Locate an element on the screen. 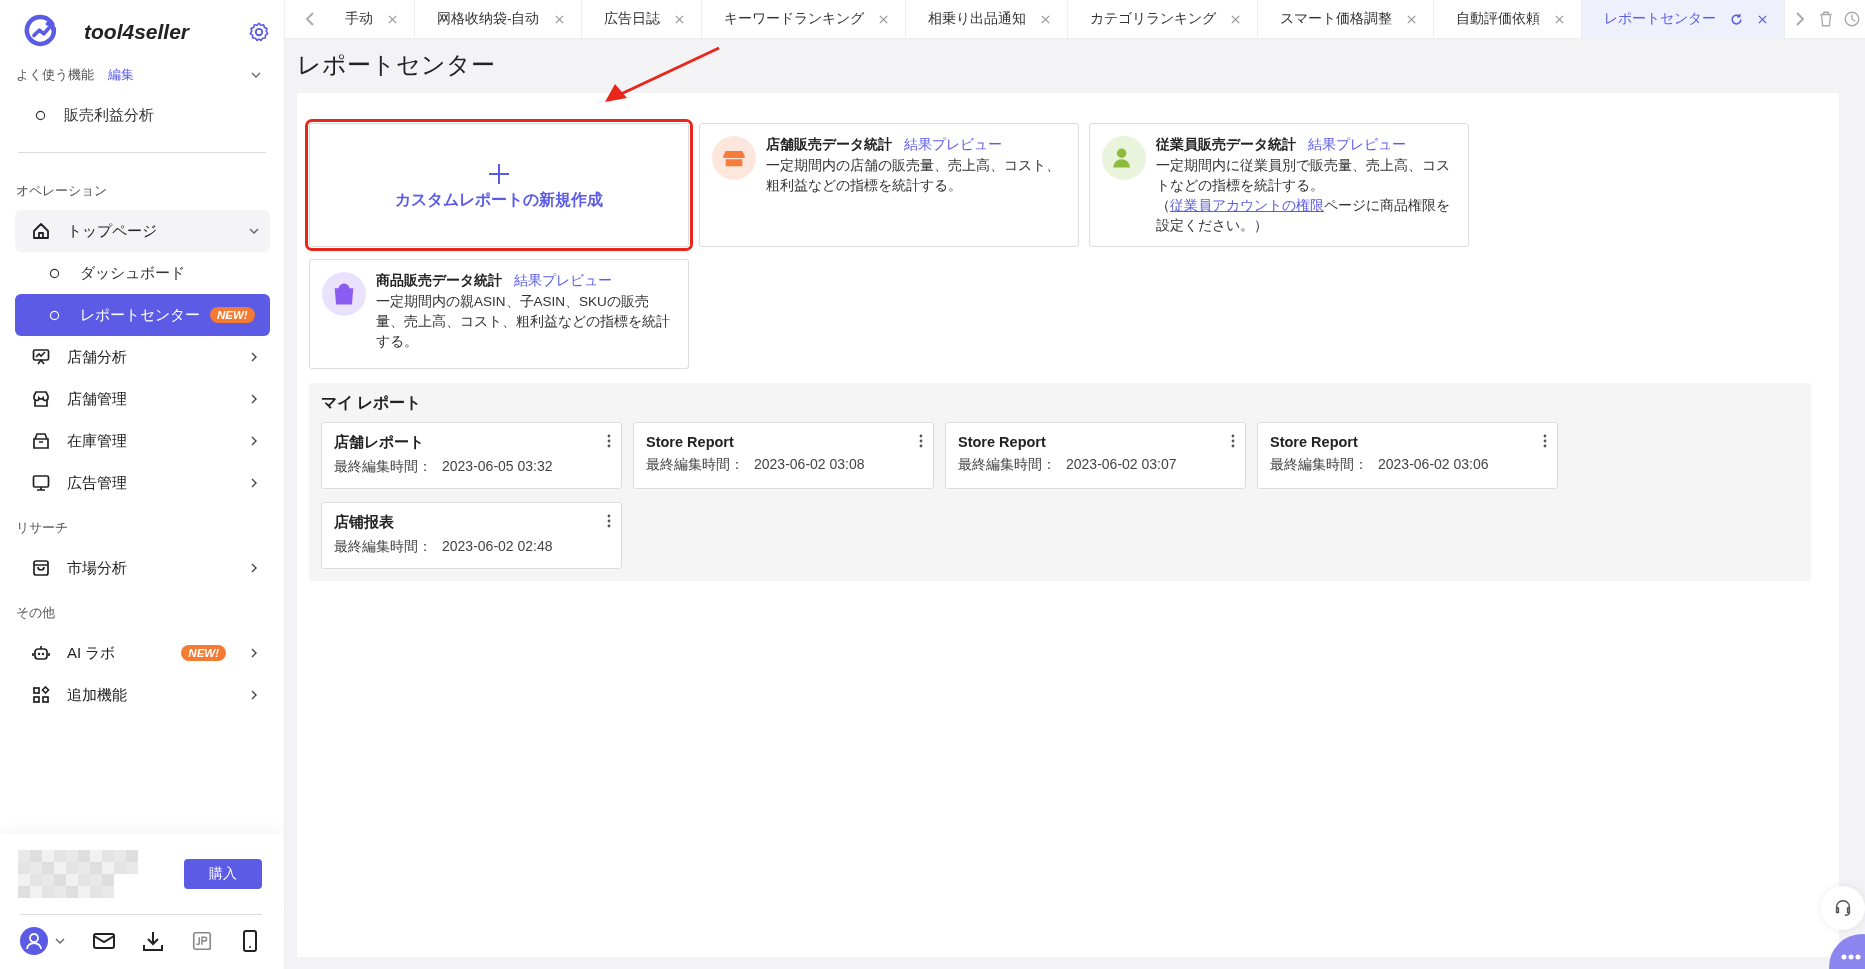 The width and height of the screenshot is (1865, 969). sidebar-item: 店舗管理 is located at coordinates (142, 399).